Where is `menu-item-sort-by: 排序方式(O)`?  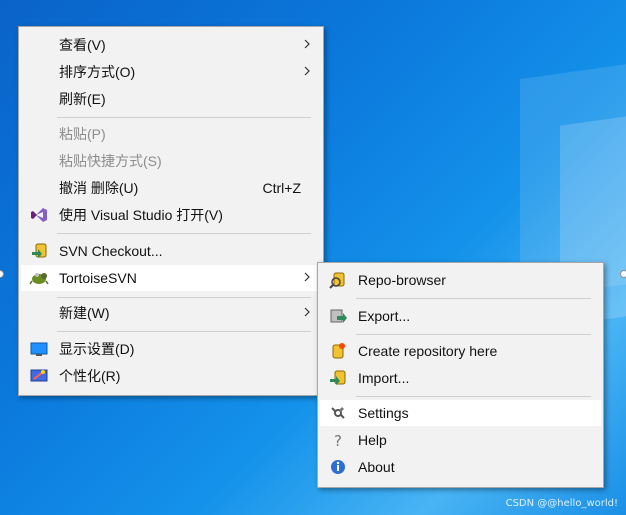 menu-item-sort-by: 排序方式(O) is located at coordinates (171, 72).